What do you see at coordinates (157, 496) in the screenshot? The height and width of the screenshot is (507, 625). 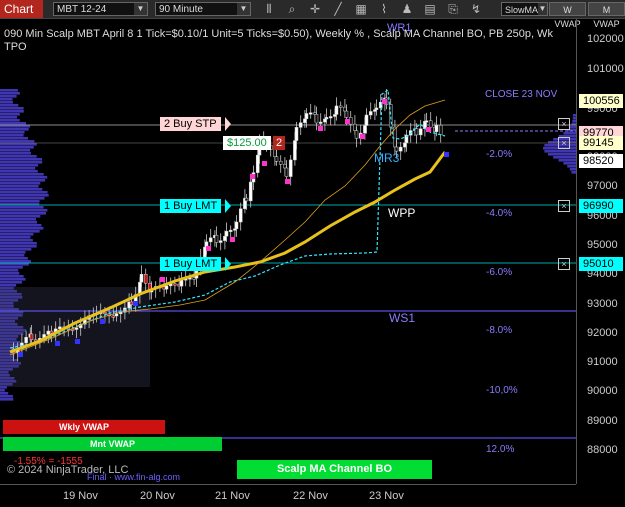 I see `time-label: 20 Nov` at bounding box center [157, 496].